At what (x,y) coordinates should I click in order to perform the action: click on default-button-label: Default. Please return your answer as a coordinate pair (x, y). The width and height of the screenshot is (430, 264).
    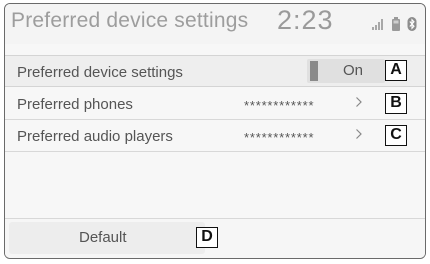
    Looking at the image, I should click on (103, 237).